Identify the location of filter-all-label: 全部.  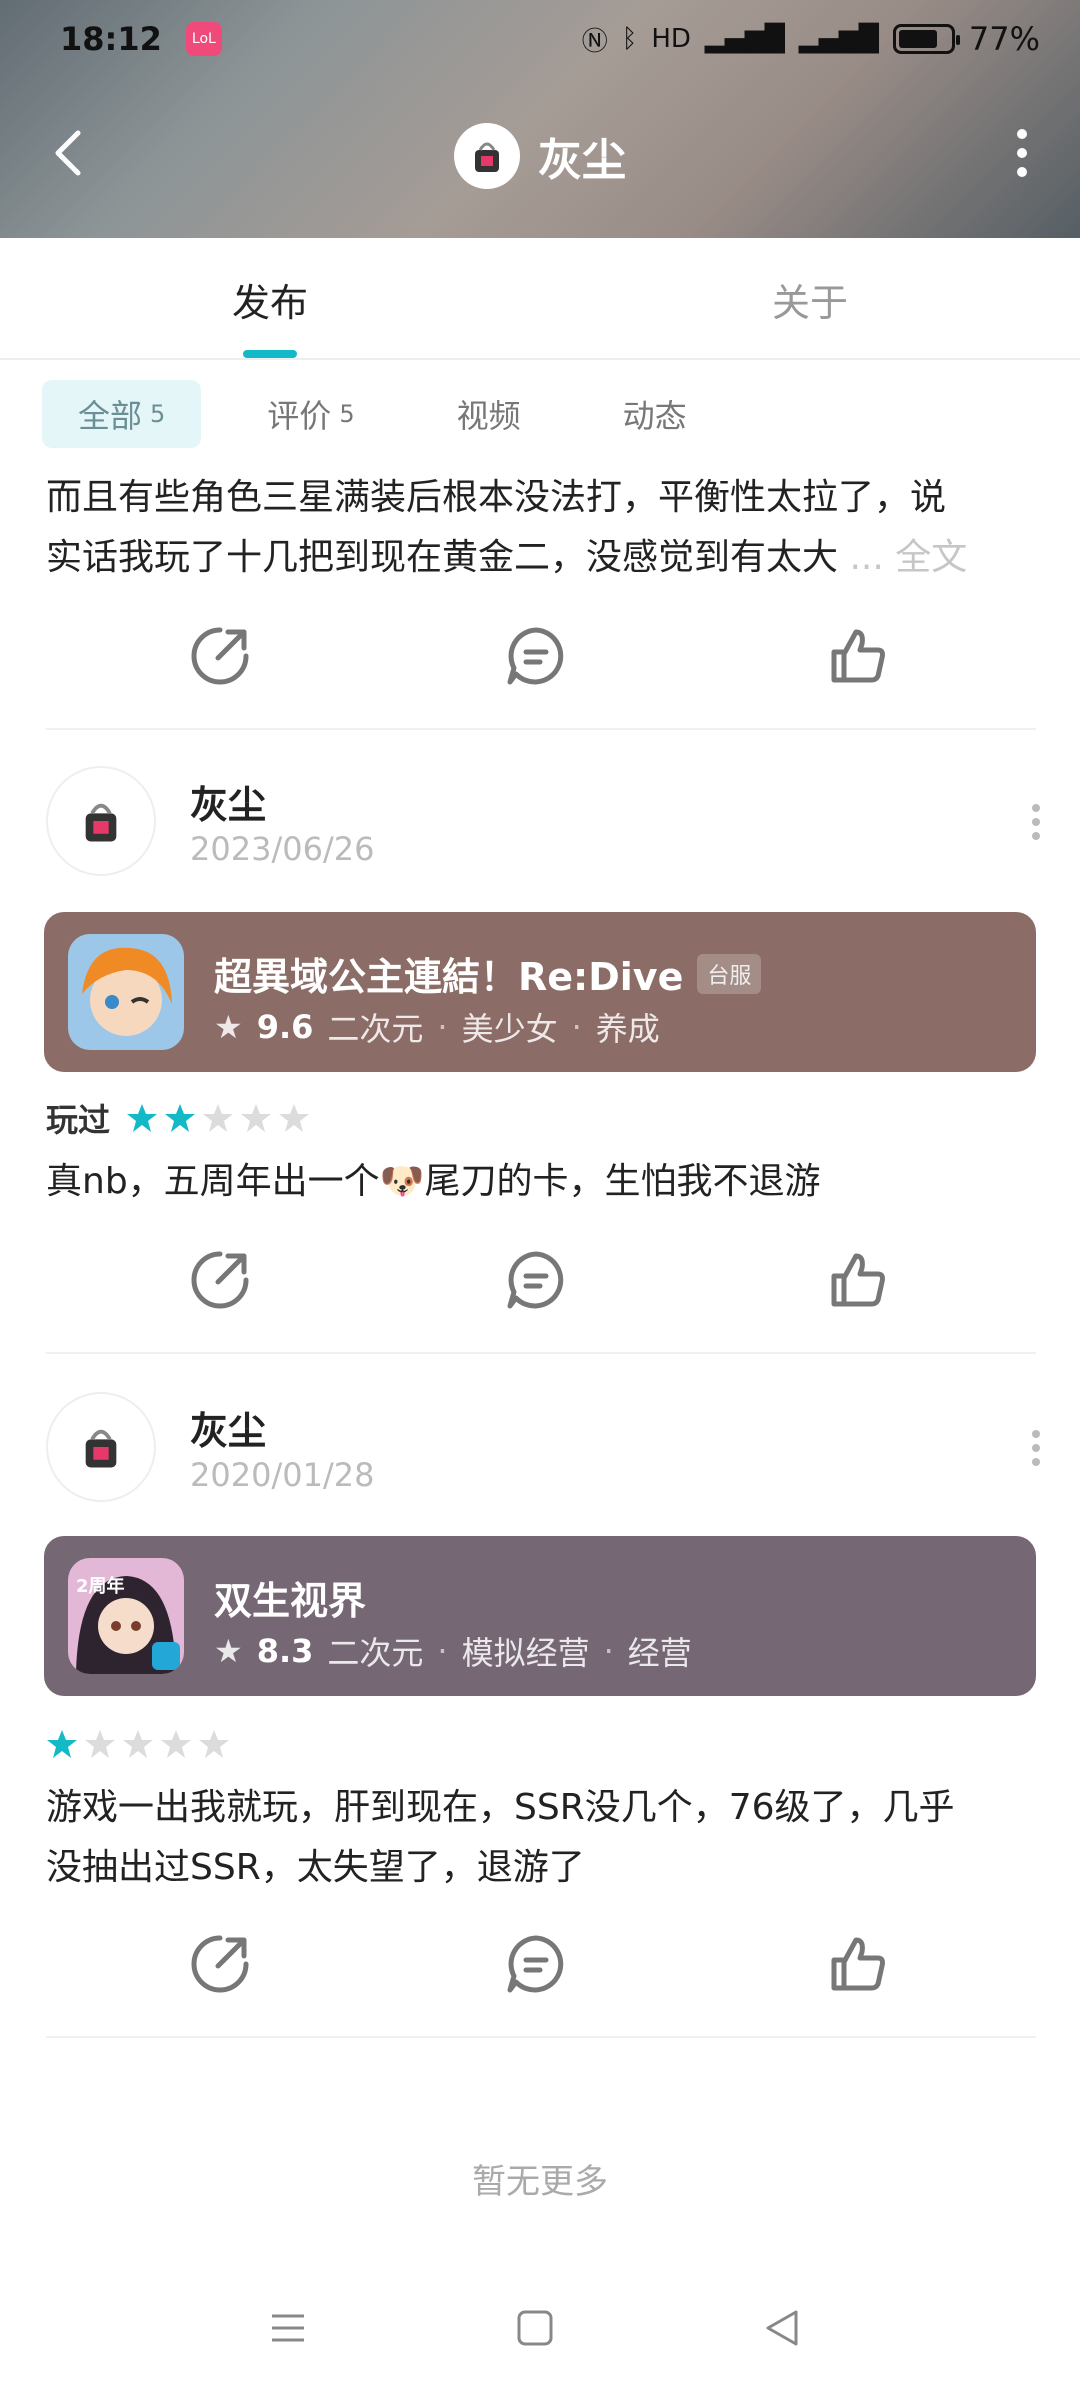
(110, 416).